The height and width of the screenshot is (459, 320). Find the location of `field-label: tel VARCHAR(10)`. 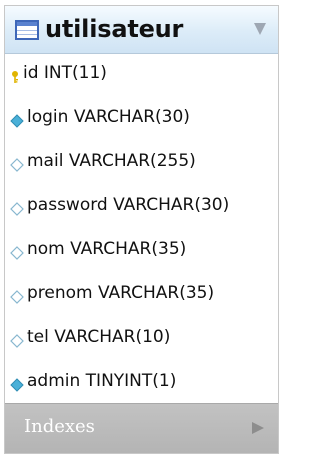

field-label: tel VARCHAR(10) is located at coordinates (99, 337).